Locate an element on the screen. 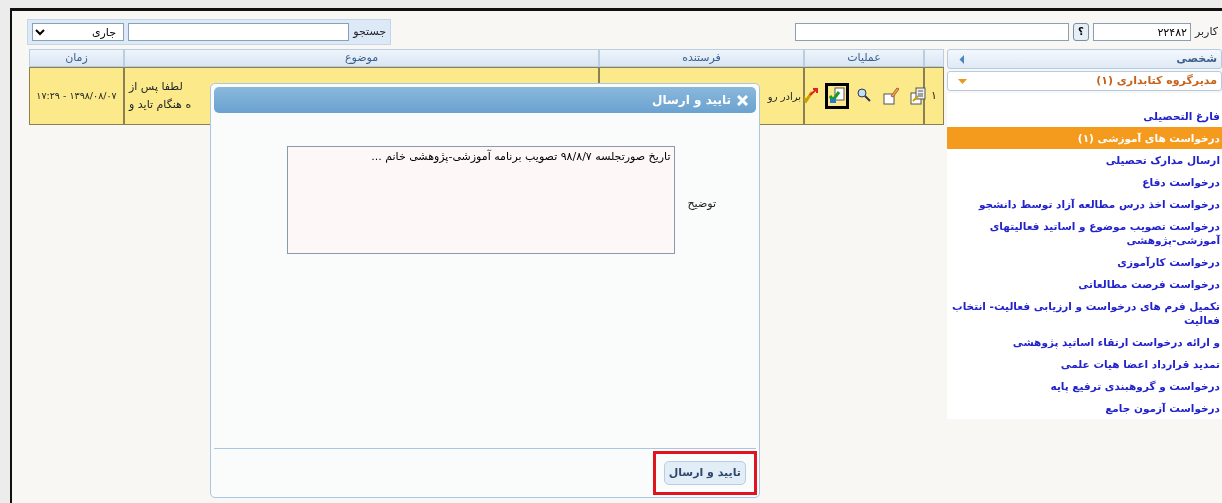 This screenshot has height=503, width=1222. sidebar-link: و ارائه درخواست ارتقاء اساتید پژوهشی is located at coordinates (1084, 342).